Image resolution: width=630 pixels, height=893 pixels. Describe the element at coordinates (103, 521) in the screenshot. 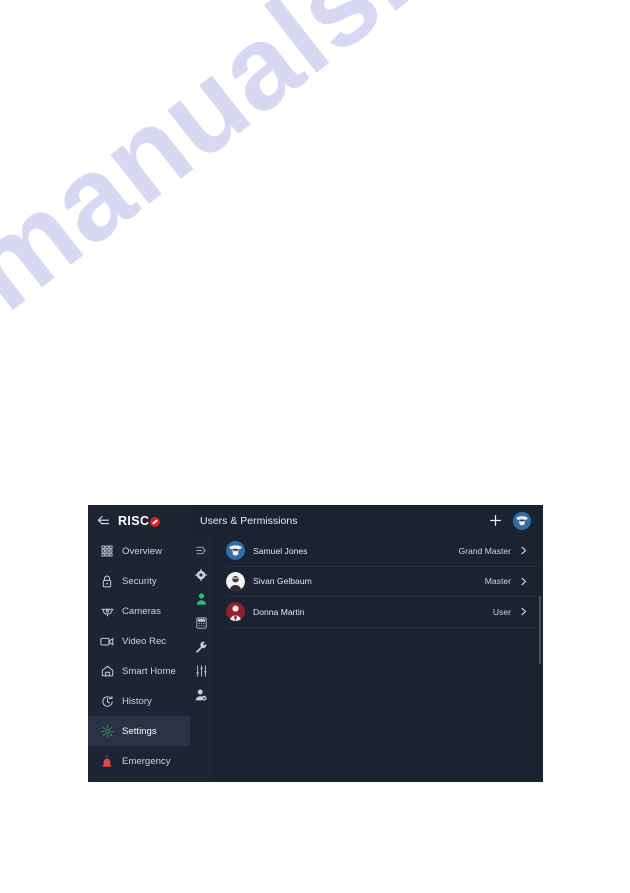

I see `collapse-left-icon` at that location.